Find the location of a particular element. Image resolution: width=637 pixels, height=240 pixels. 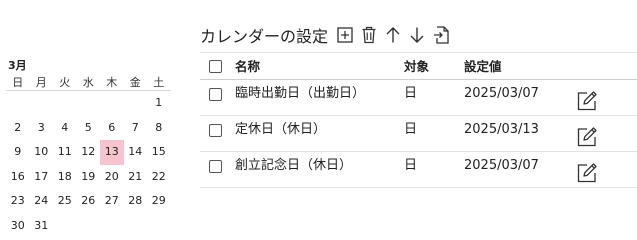

table-row: 創立記念日（休日） 日 2025/03/07 is located at coordinates (418, 170).